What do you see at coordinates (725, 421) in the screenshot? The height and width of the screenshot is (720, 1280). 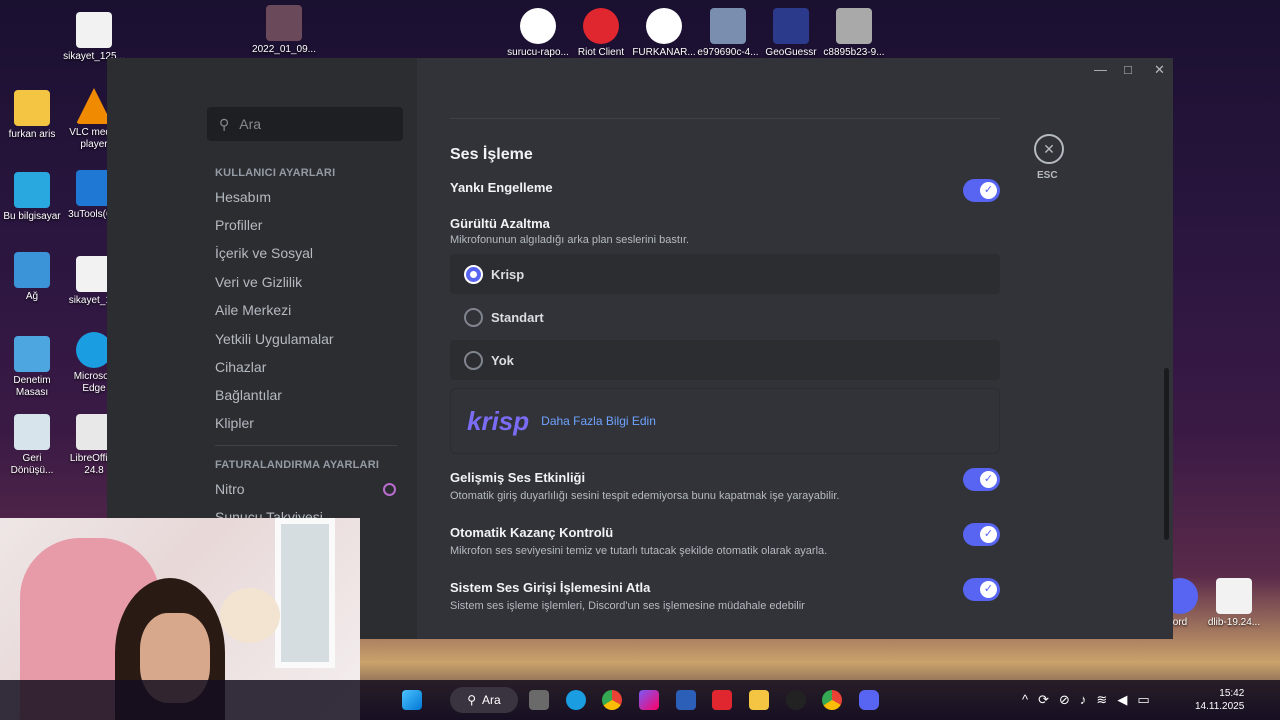 I see `krisp-info-box: krisp Daha Fazla Bilgi Edin` at bounding box center [725, 421].